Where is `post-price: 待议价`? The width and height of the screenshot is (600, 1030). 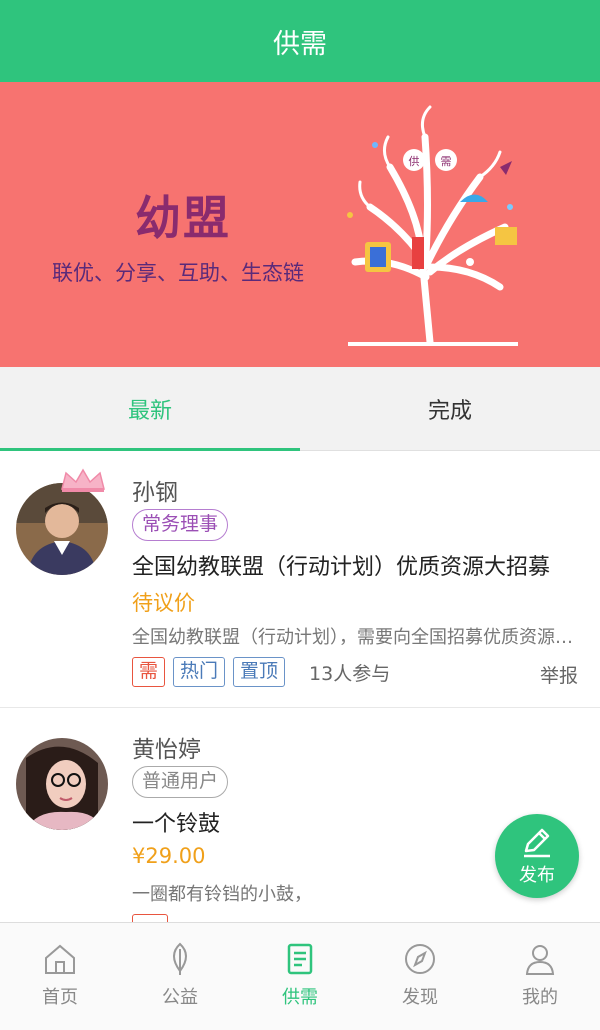 post-price: 待议价 is located at coordinates (163, 603).